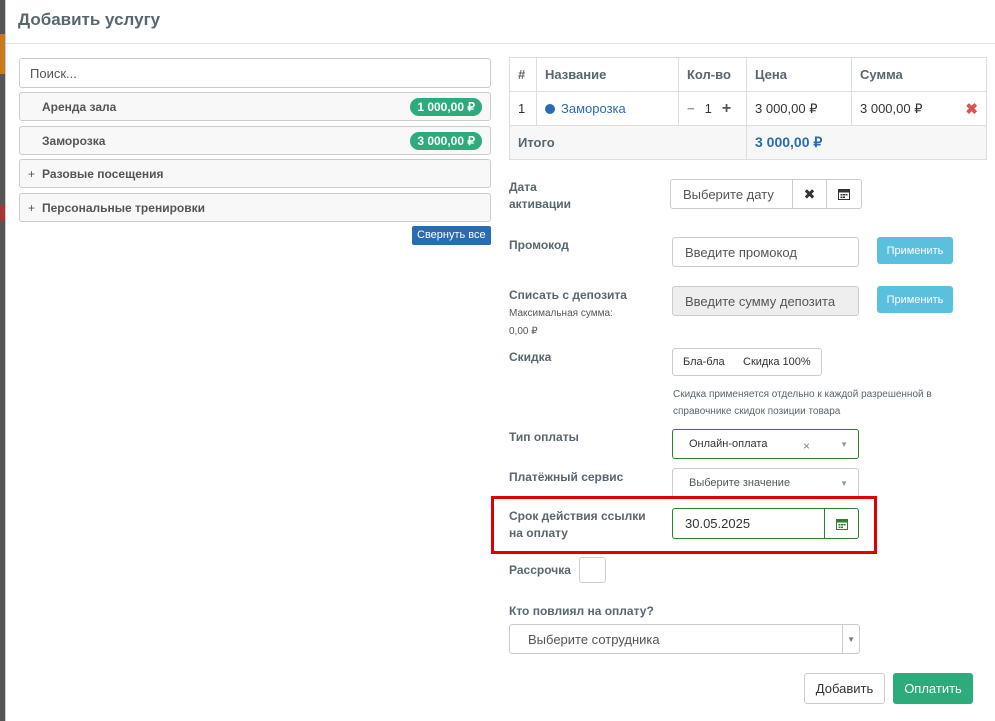  Describe the element at coordinates (540, 196) in the screenshot. I see `activation-date-label: Дата активации` at that location.